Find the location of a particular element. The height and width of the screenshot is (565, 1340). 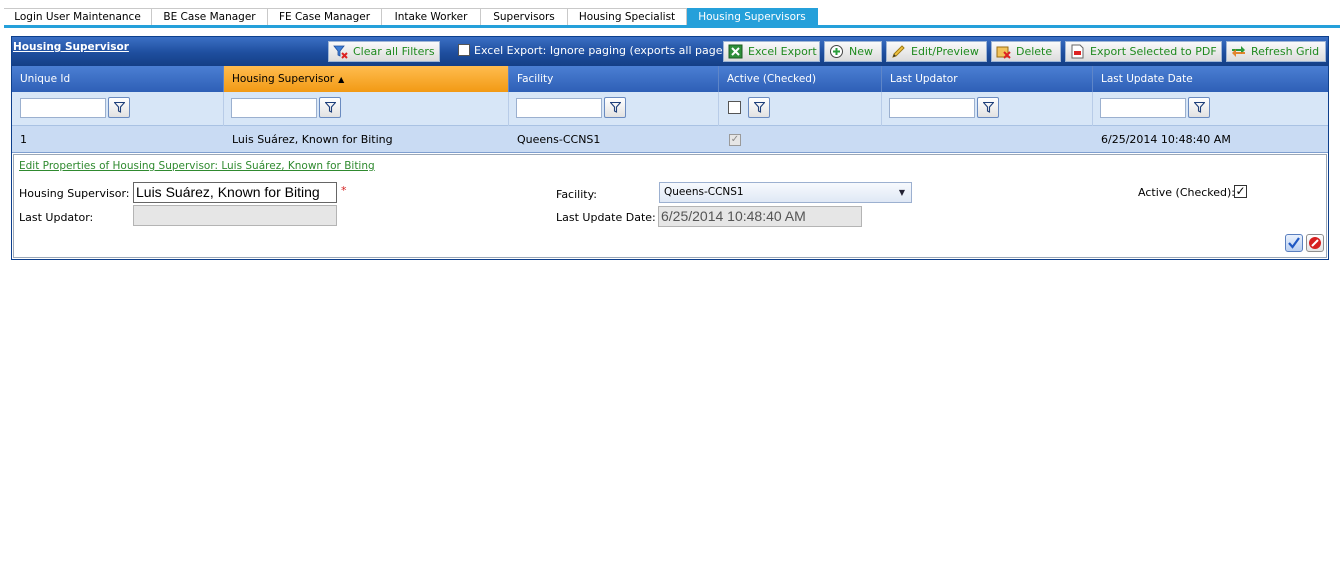

chevron-down-icon: ▼ is located at coordinates (901, 192).